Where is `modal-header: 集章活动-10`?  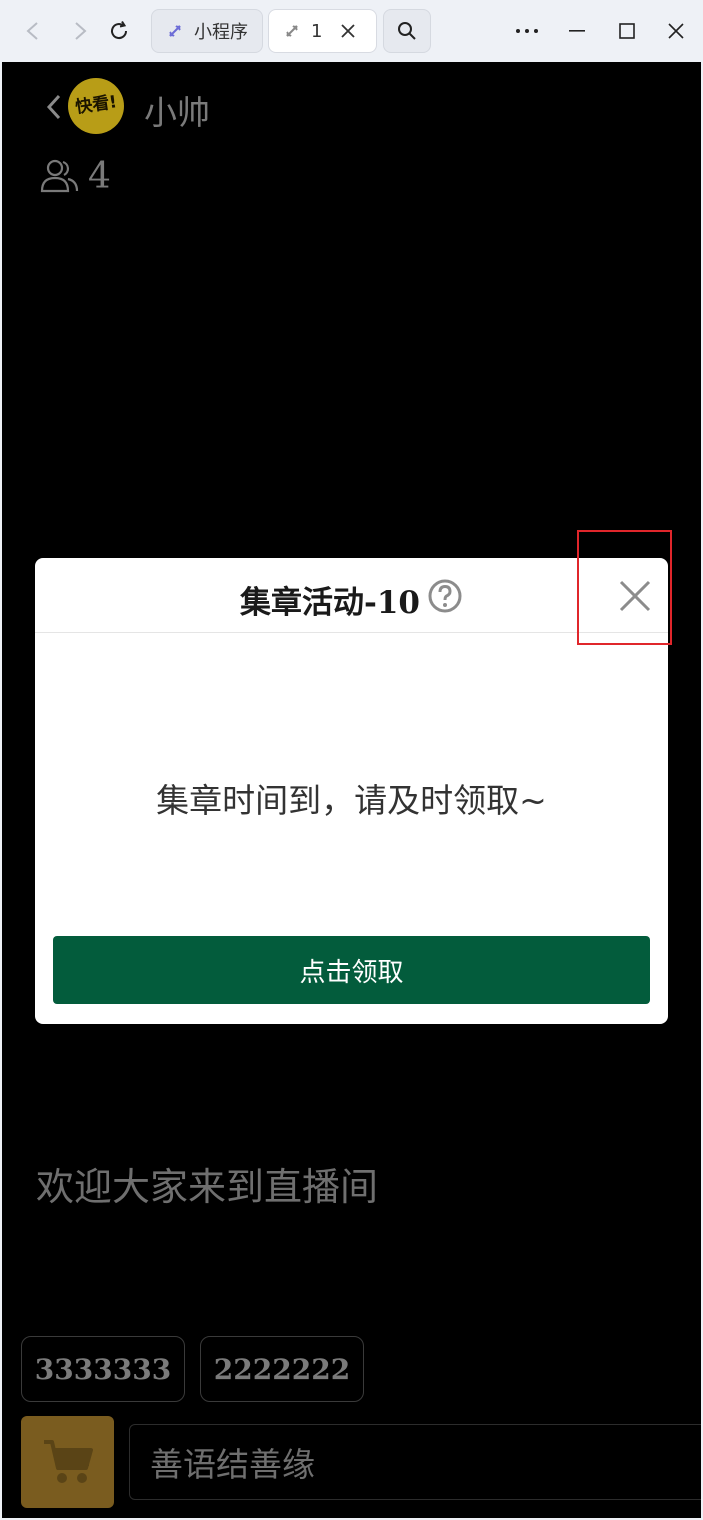
modal-header: 集章活动-10 is located at coordinates (351, 595).